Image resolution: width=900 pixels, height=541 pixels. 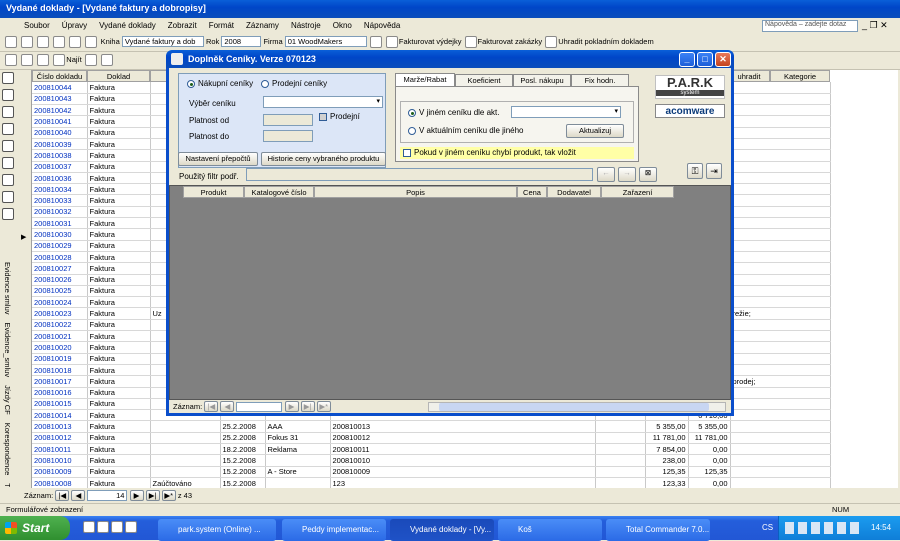 What do you see at coordinates (325, 41) in the screenshot?
I see `firma-select: 01 WoodMakers` at bounding box center [325, 41].